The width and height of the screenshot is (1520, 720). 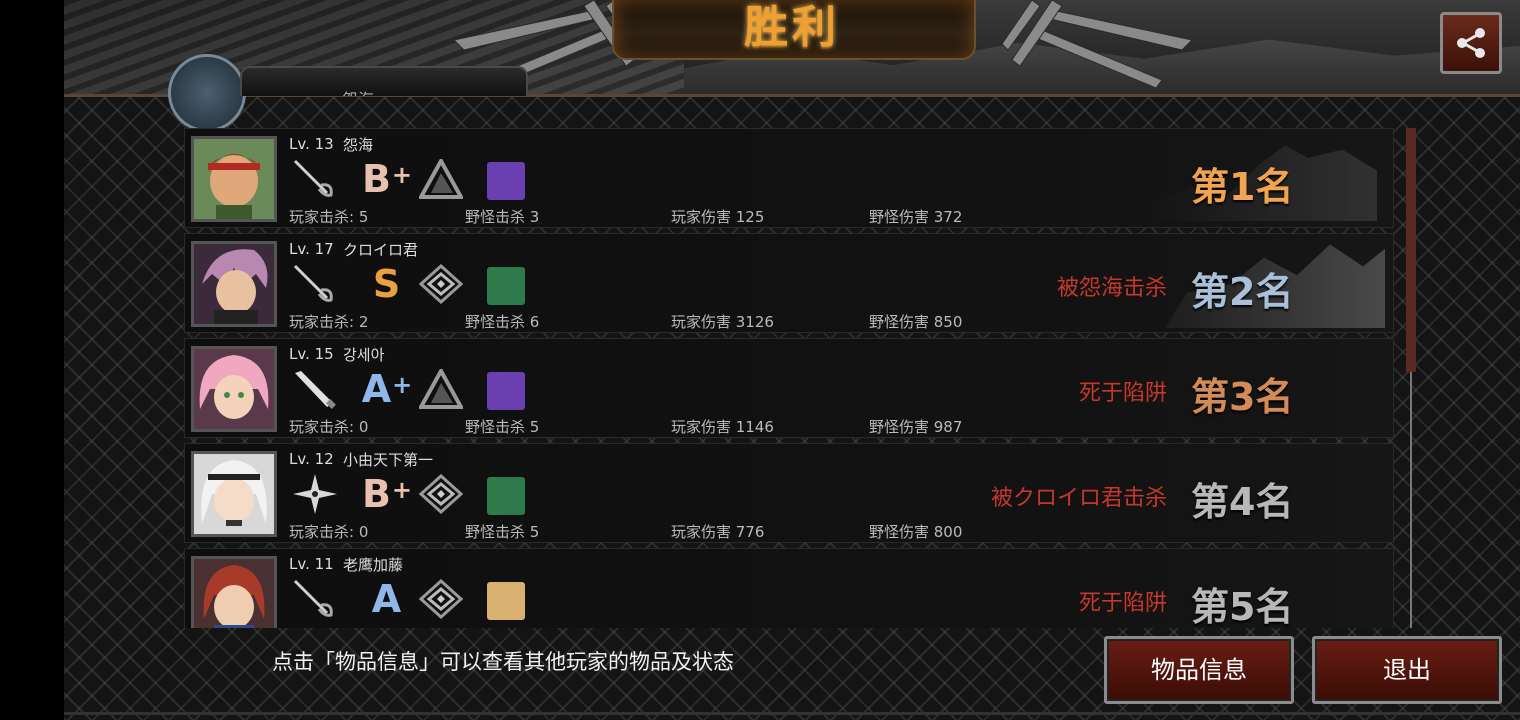 I want to click on player-name: 怨海, so click(x=358, y=145).